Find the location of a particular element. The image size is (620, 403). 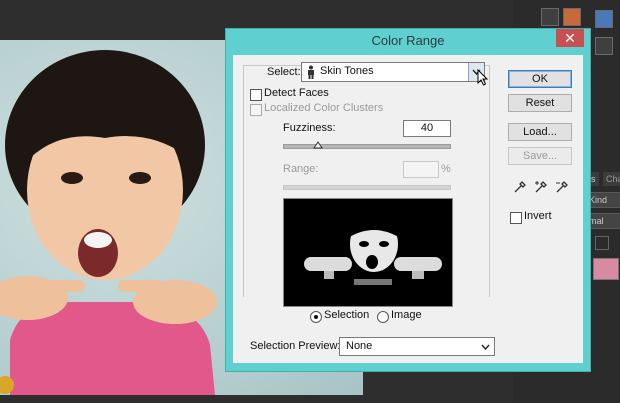

detect-faces-label: Detect Faces is located at coordinates (296, 93).